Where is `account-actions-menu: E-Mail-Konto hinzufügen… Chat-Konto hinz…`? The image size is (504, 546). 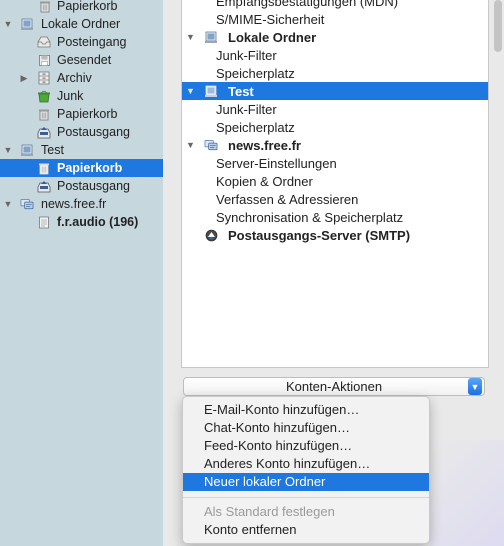 account-actions-menu: E-Mail-Konto hinzufügen… Chat-Konto hinz… is located at coordinates (306, 470).